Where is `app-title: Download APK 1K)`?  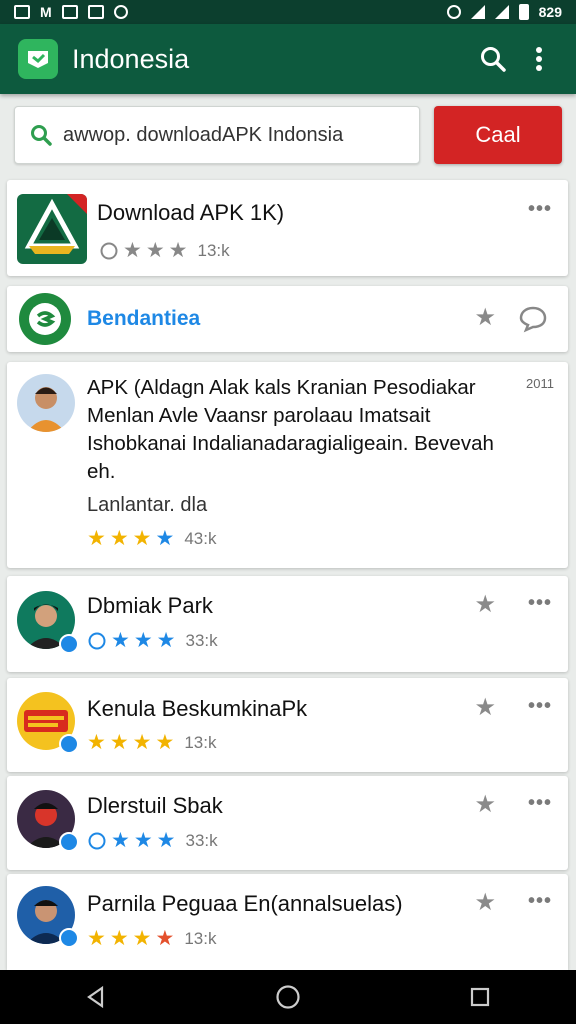
app-title: Download APK 1K) is located at coordinates (191, 212).